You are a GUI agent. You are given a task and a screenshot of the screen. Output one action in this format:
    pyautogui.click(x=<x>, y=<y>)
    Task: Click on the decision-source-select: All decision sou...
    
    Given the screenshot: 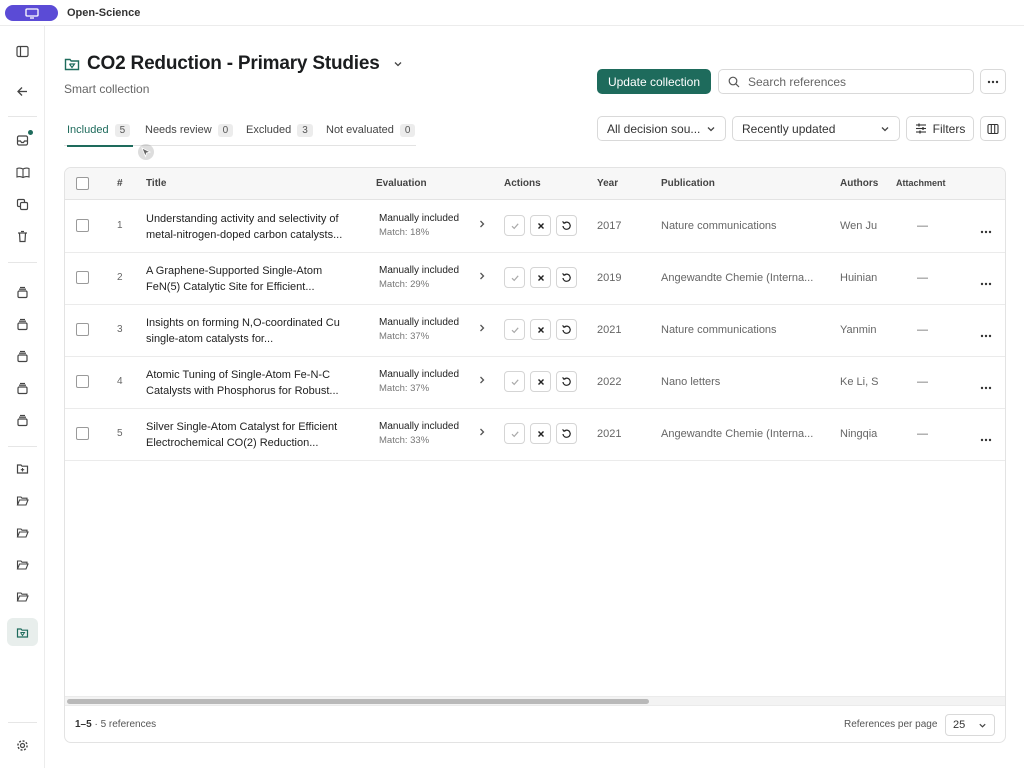 What is the action you would take?
    pyautogui.click(x=661, y=128)
    